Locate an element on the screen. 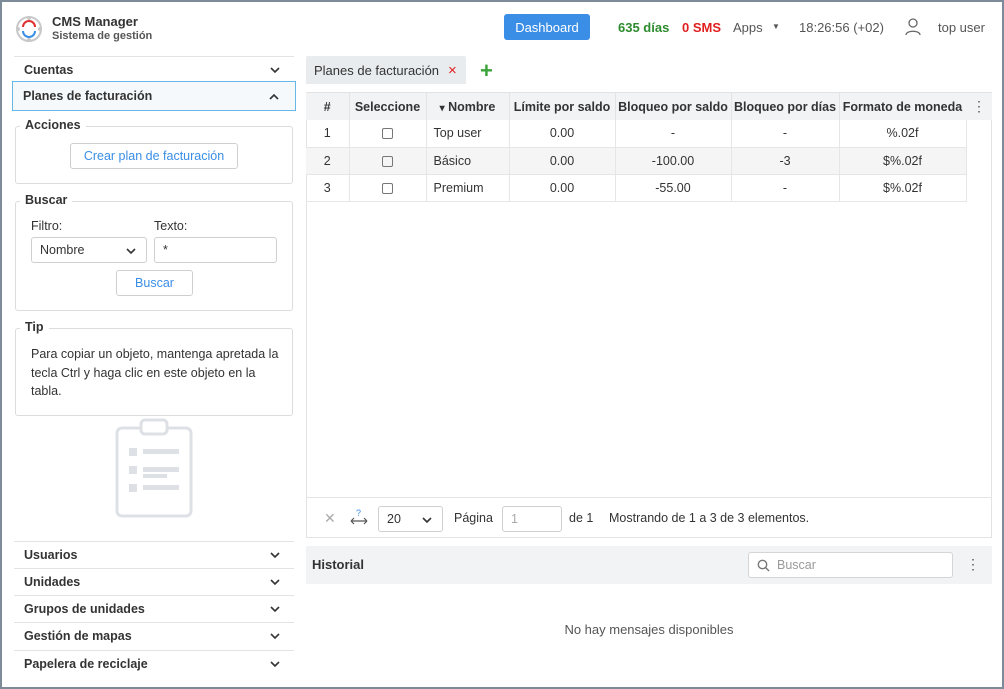 The width and height of the screenshot is (1004, 689). sort-desc-icon: ▾ is located at coordinates (442, 108).